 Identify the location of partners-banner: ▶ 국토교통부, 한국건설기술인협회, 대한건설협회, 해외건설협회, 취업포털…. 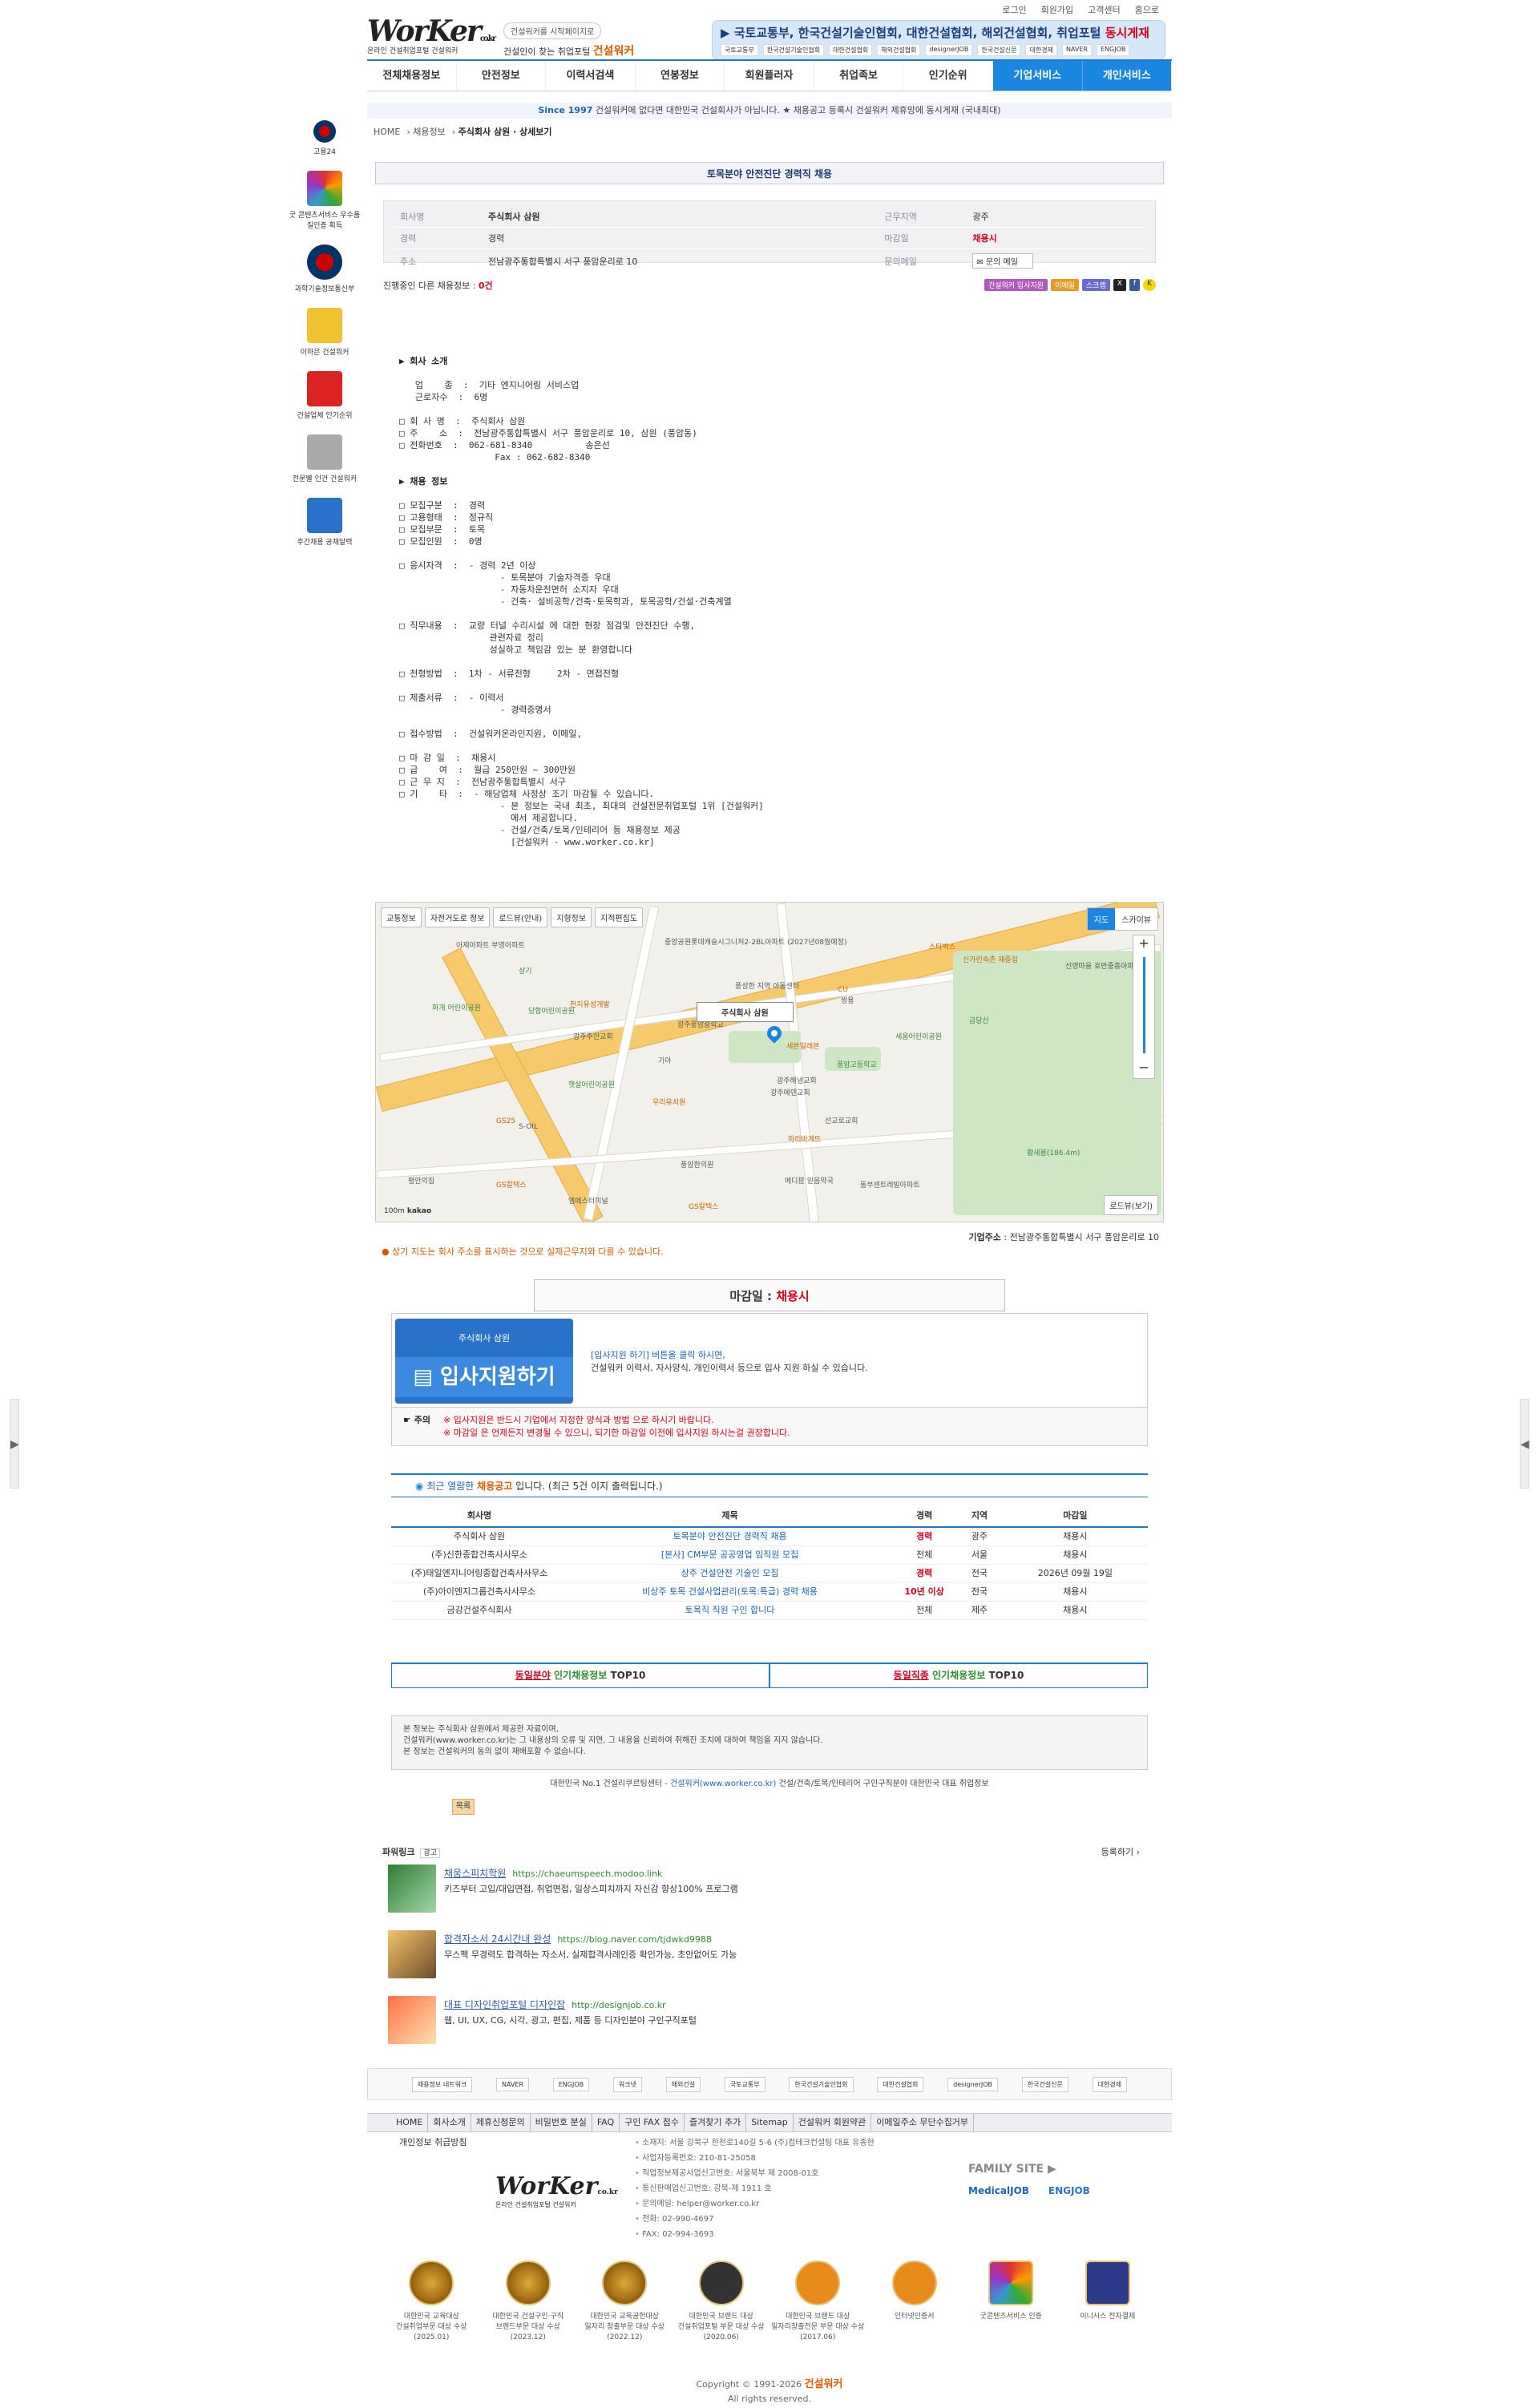
(938, 40).